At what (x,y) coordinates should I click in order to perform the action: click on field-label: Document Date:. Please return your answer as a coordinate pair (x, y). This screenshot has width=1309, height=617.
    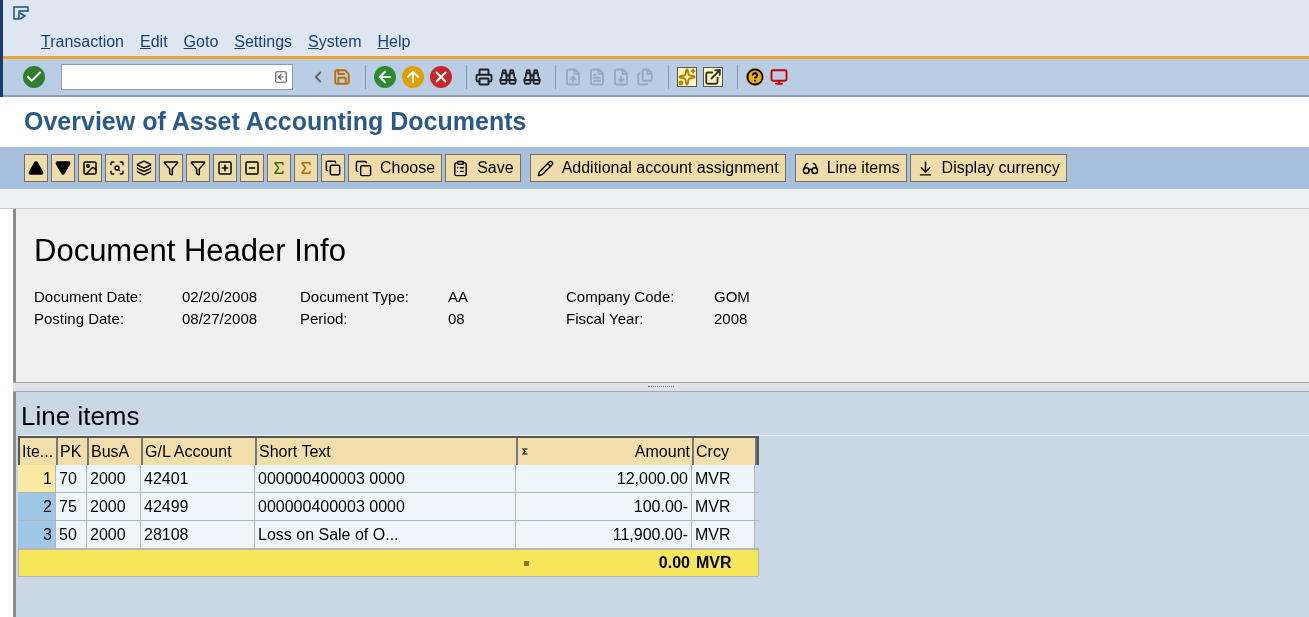
    Looking at the image, I should click on (89, 297).